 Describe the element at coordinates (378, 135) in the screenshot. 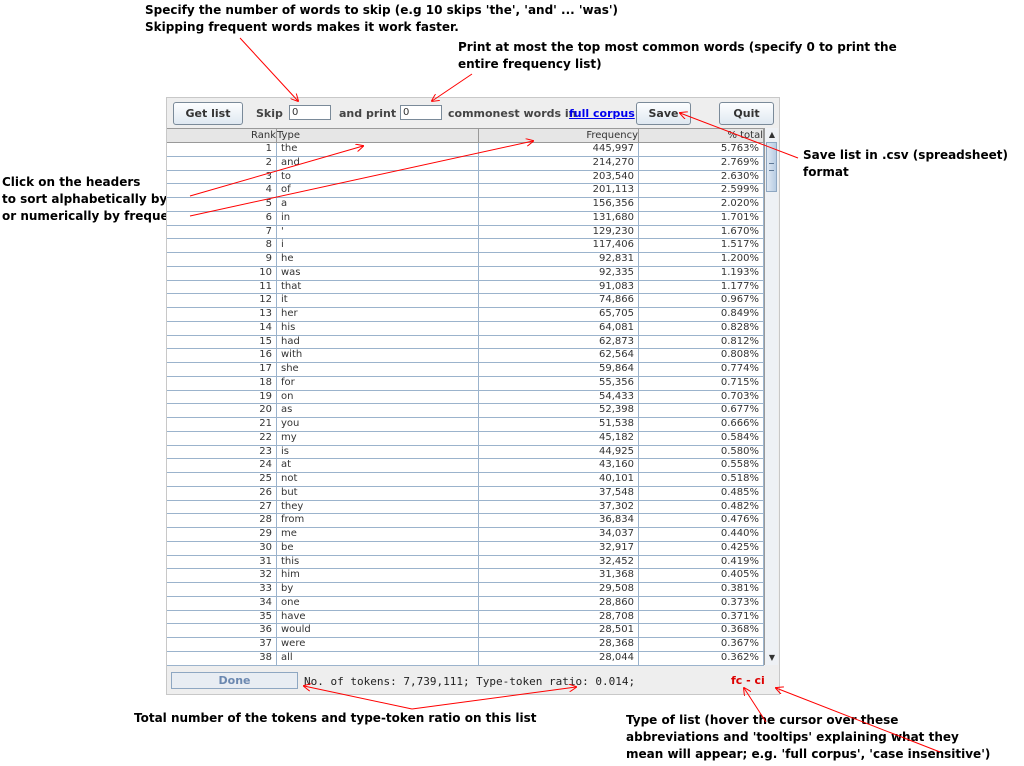

I see `header-type: Type` at that location.